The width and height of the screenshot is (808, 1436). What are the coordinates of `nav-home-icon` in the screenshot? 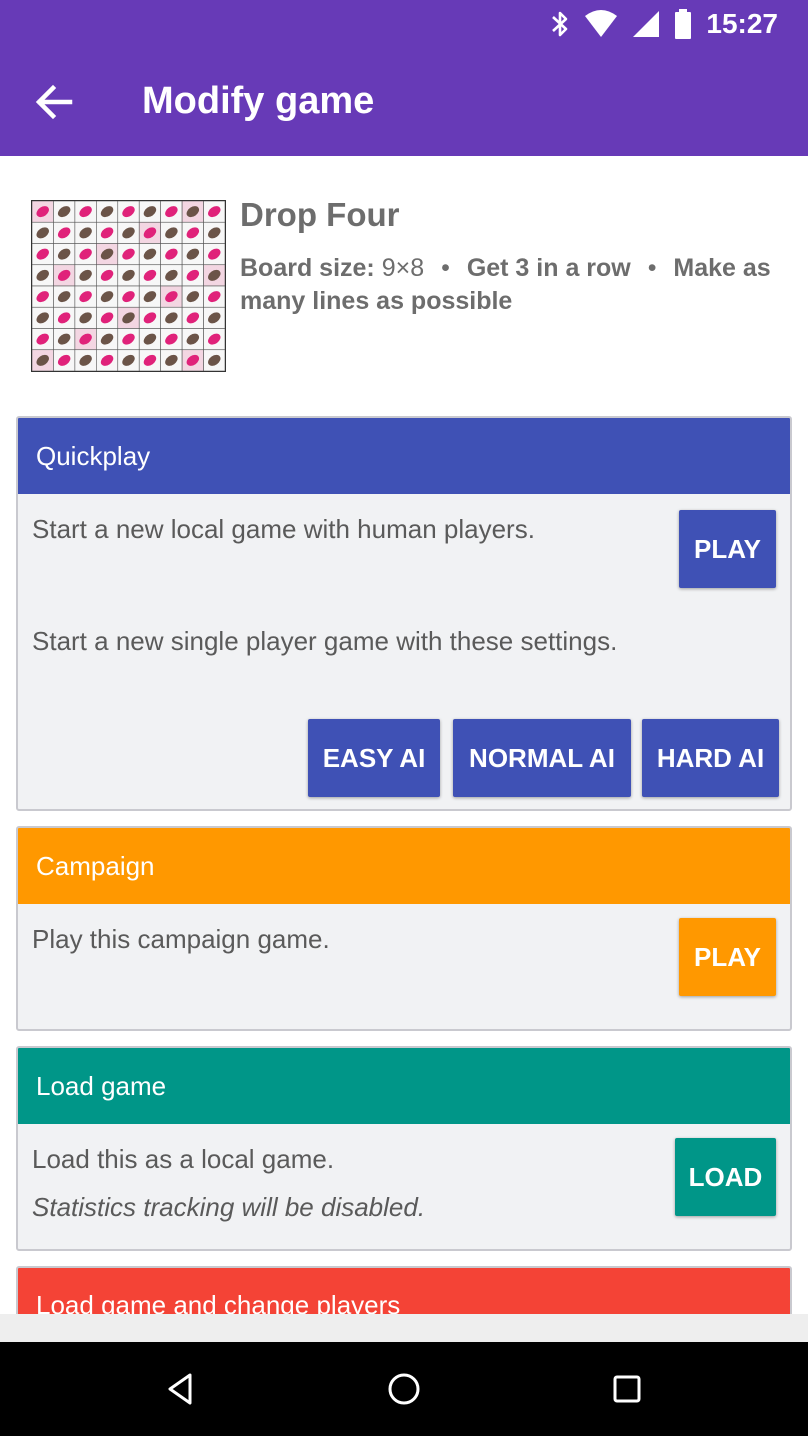 It's located at (404, 1389).